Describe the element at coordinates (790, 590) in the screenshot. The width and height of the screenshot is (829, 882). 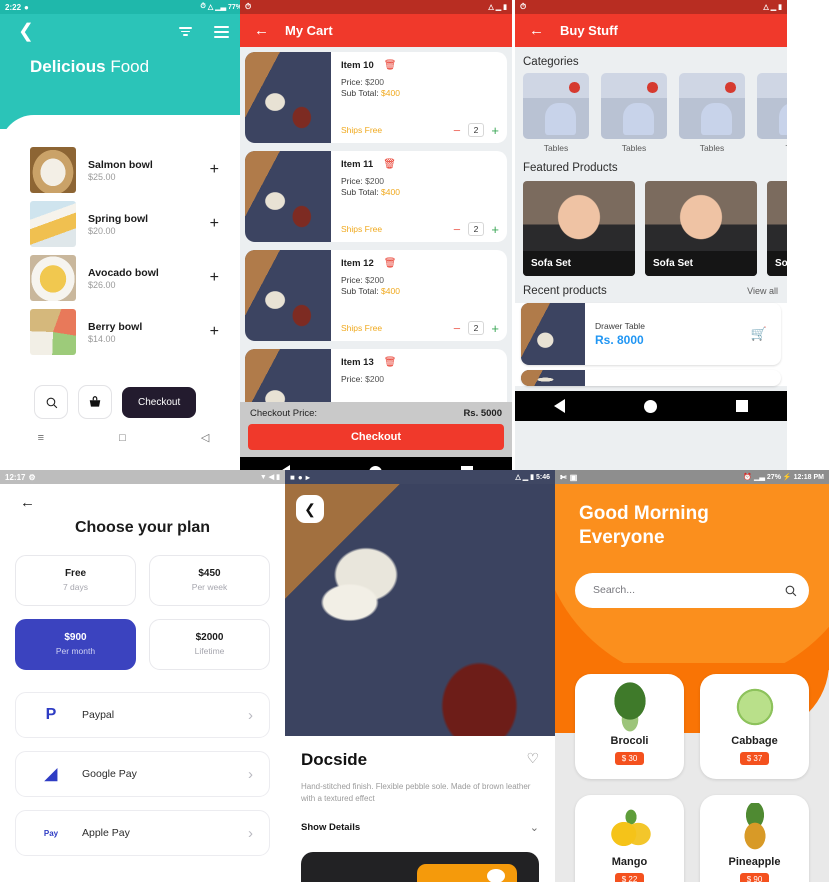
I see `search-icon` at that location.